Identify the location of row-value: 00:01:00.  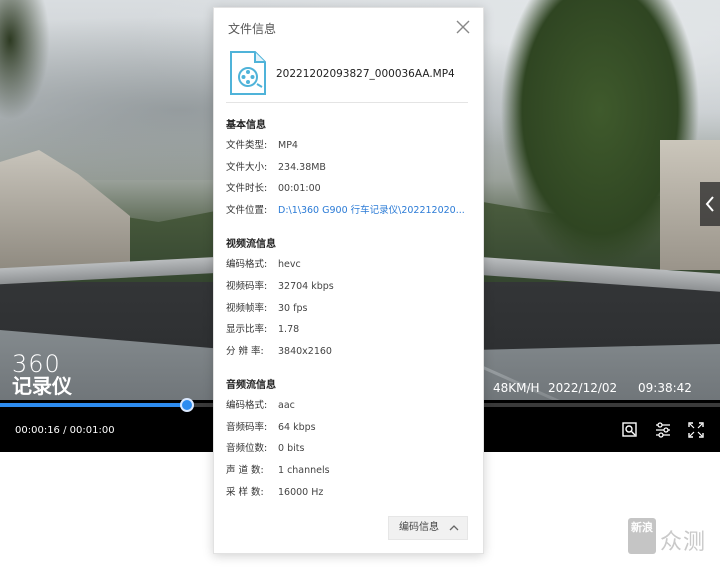
(299, 188).